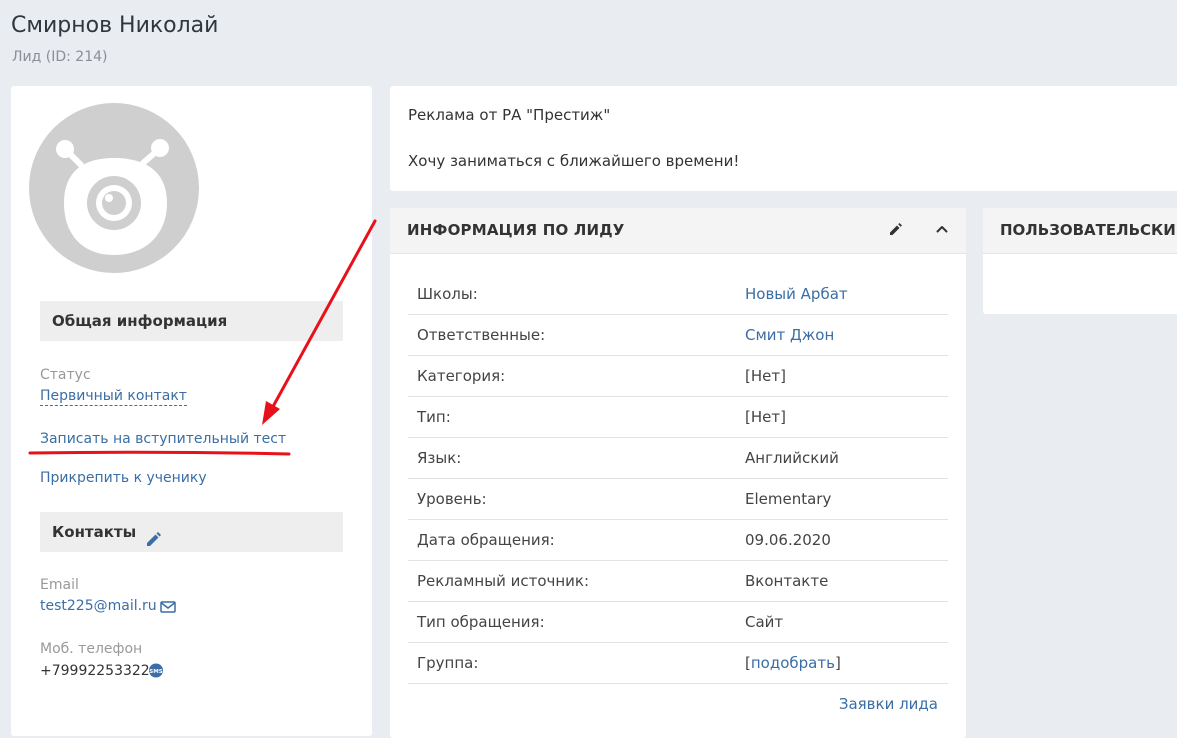  What do you see at coordinates (452, 499) in the screenshot?
I see `field-label-level: Уровень:` at bounding box center [452, 499].